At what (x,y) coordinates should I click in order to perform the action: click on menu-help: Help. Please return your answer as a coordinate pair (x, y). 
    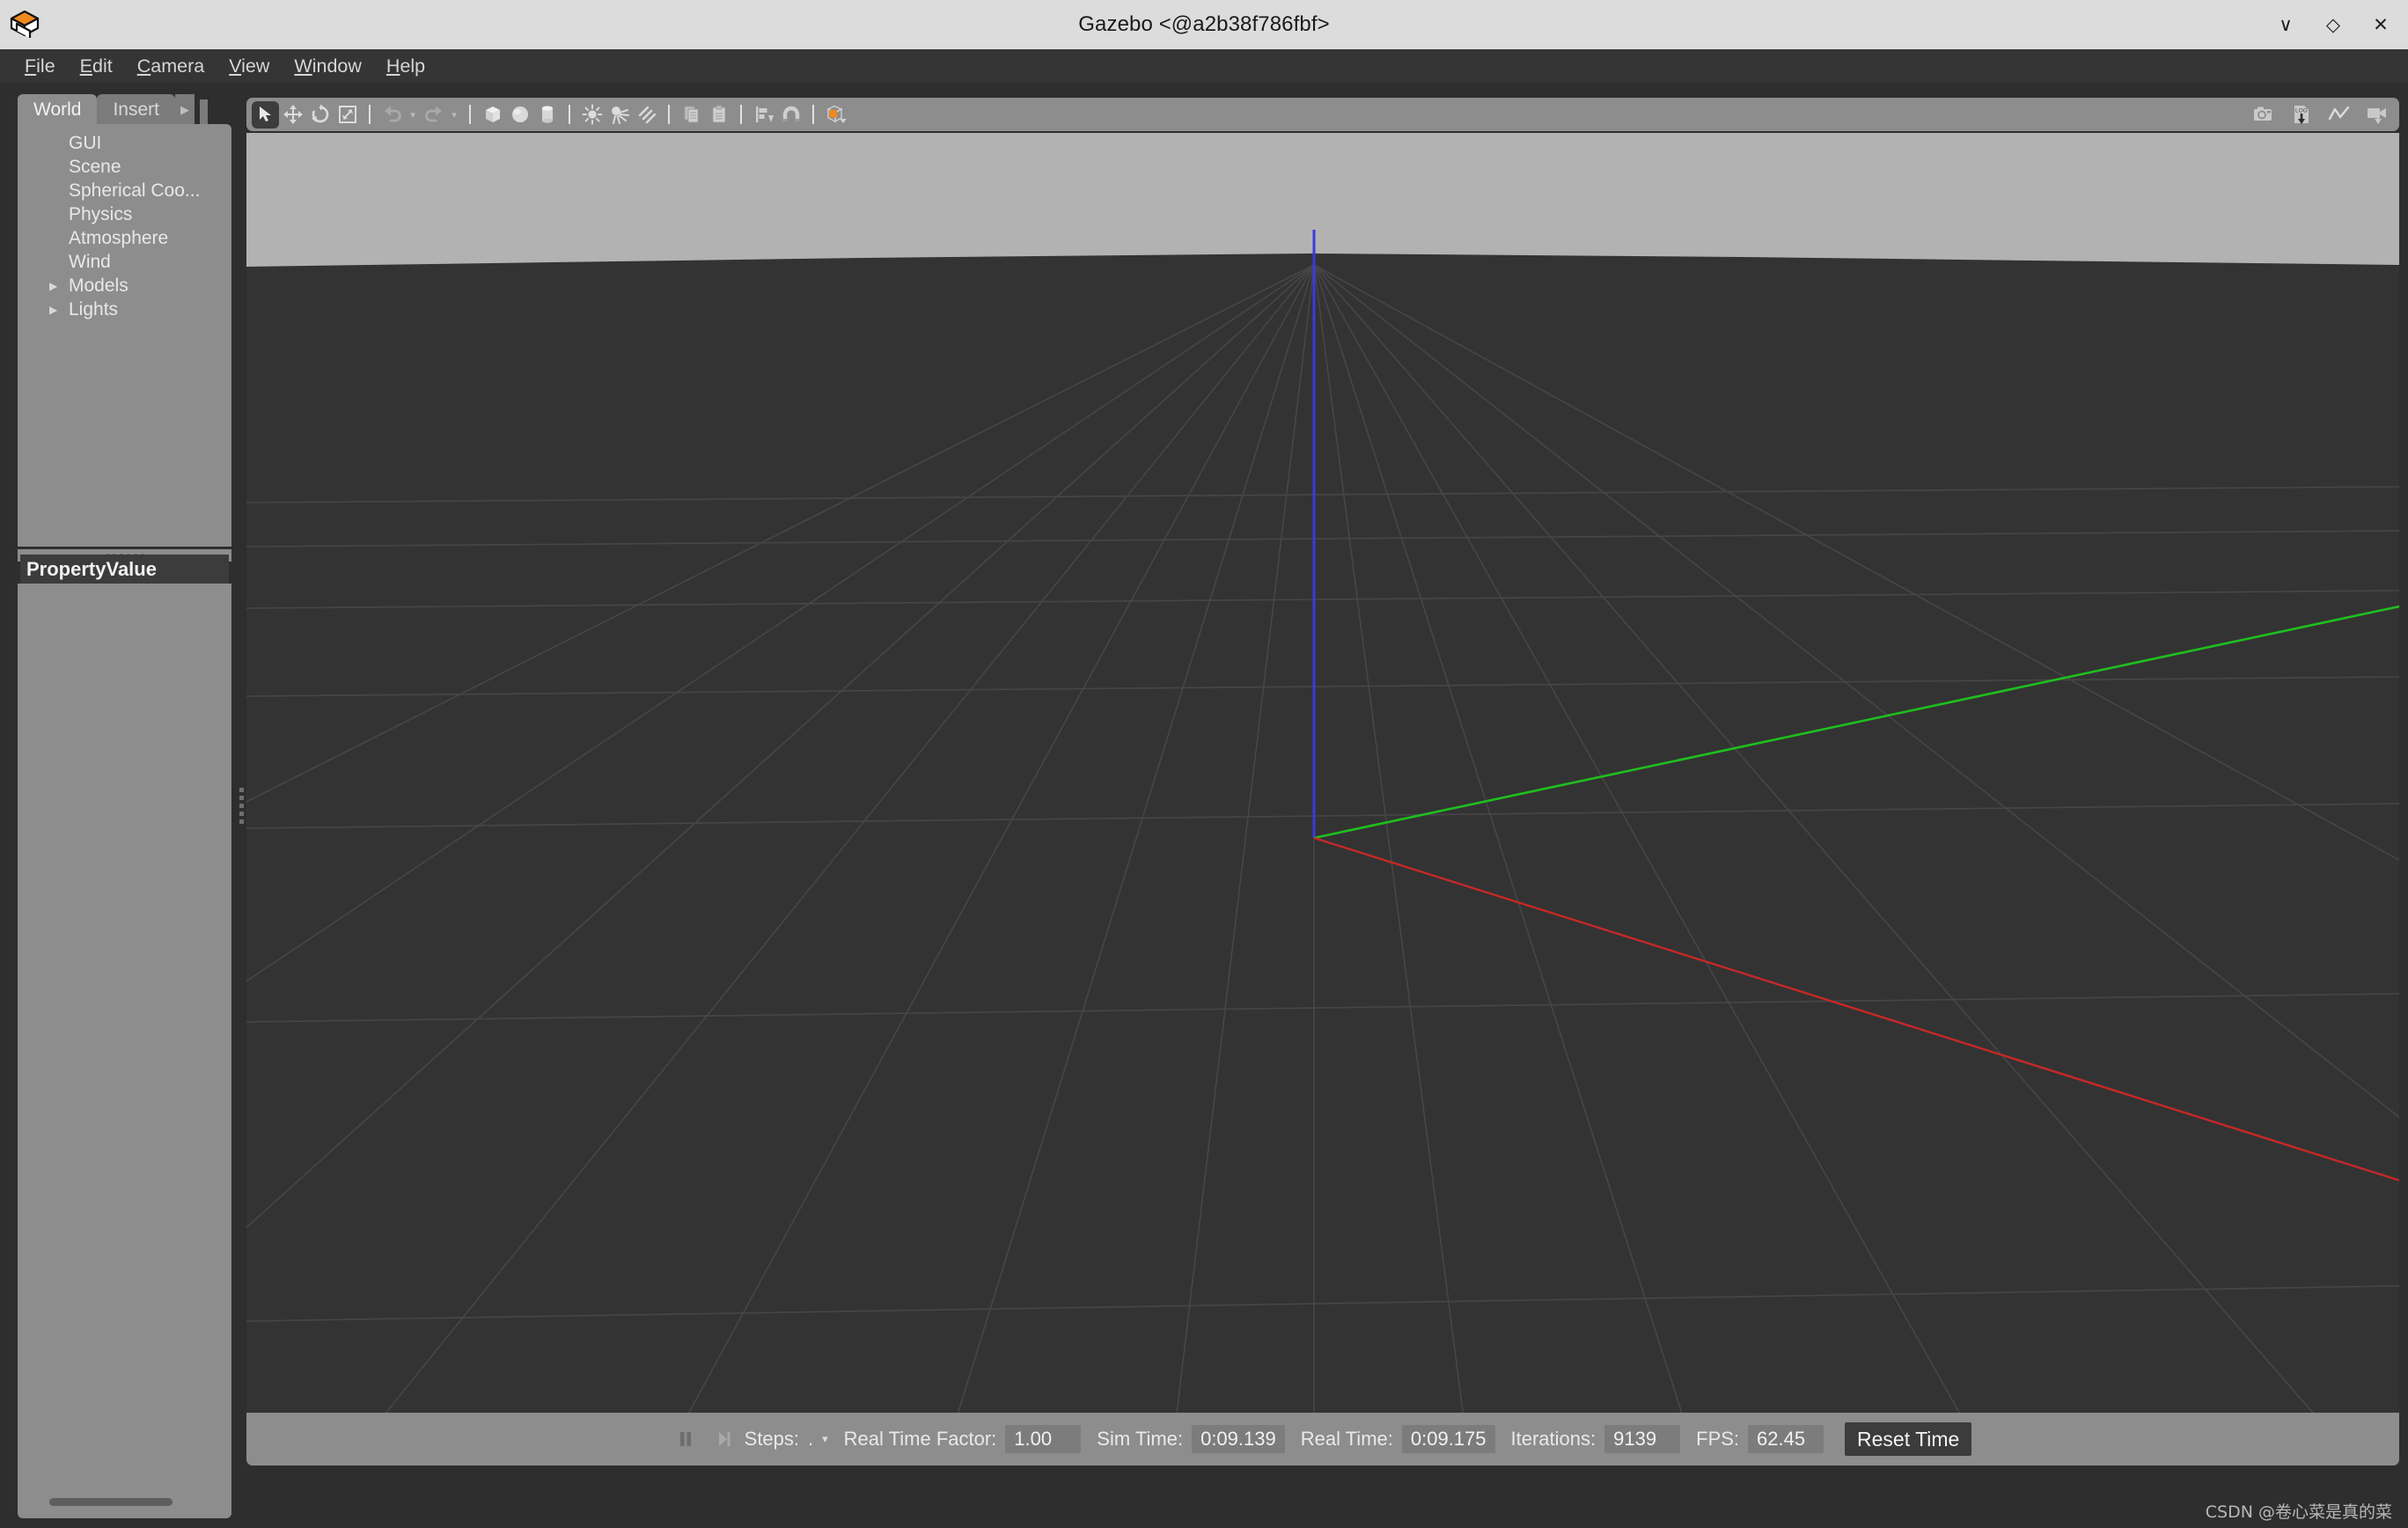
    Looking at the image, I should click on (405, 66).